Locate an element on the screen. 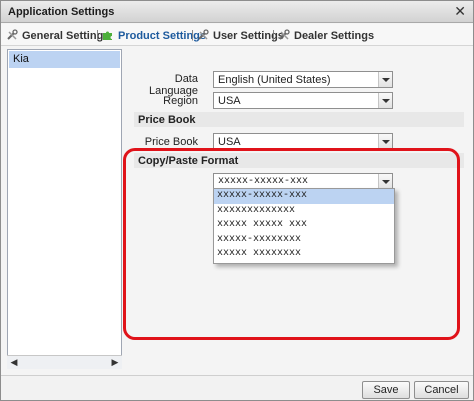 This screenshot has height=401, width=474. save-button: Save is located at coordinates (386, 390).